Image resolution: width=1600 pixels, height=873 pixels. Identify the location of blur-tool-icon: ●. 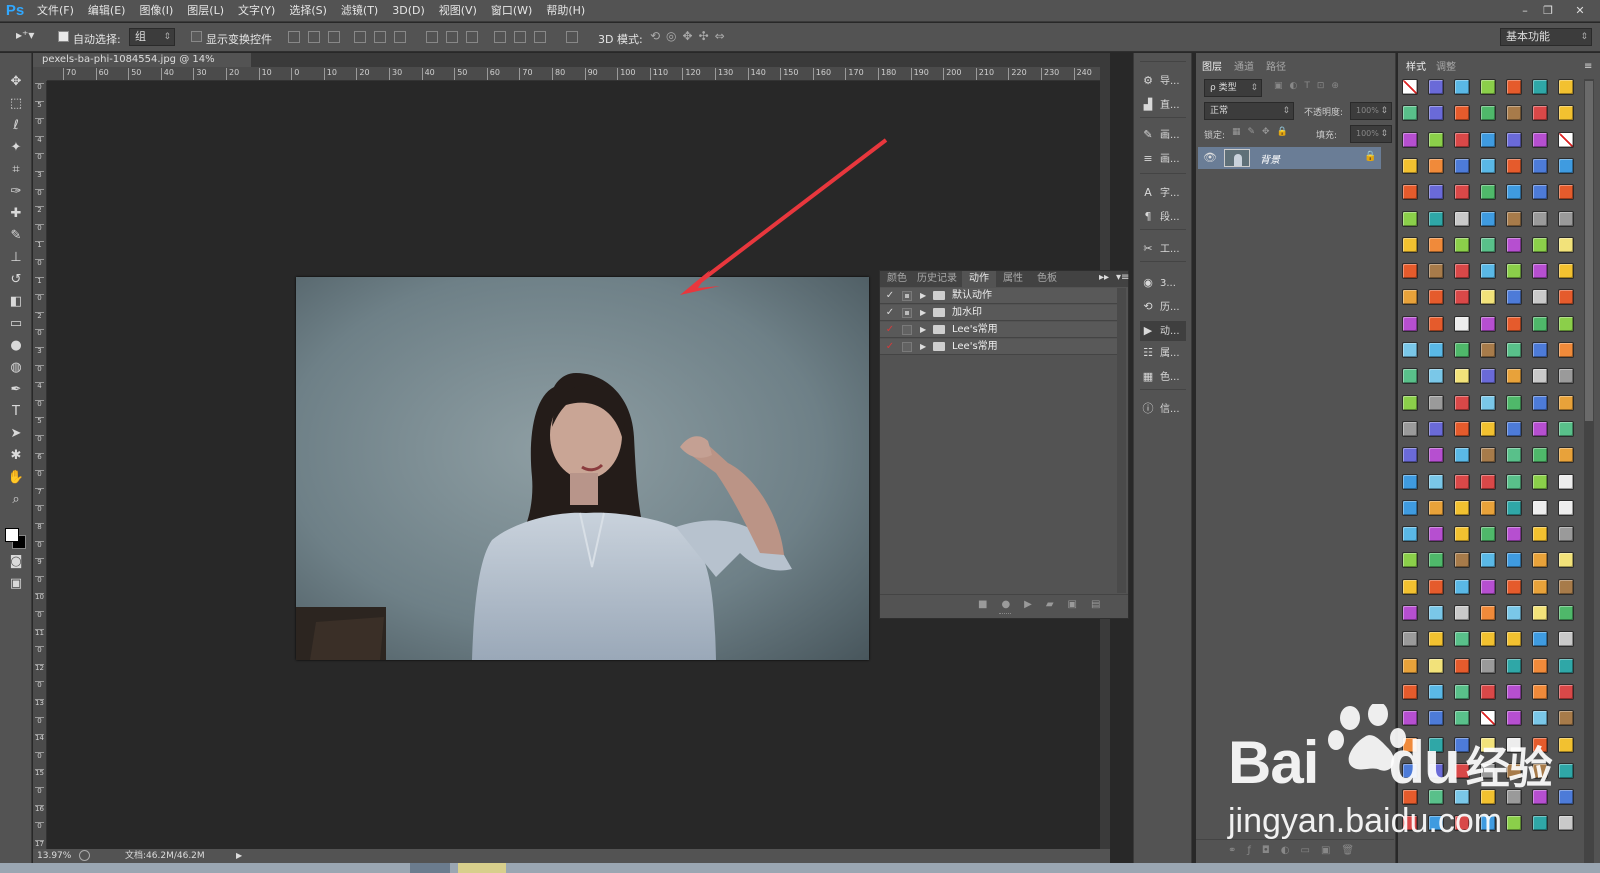
(16, 346).